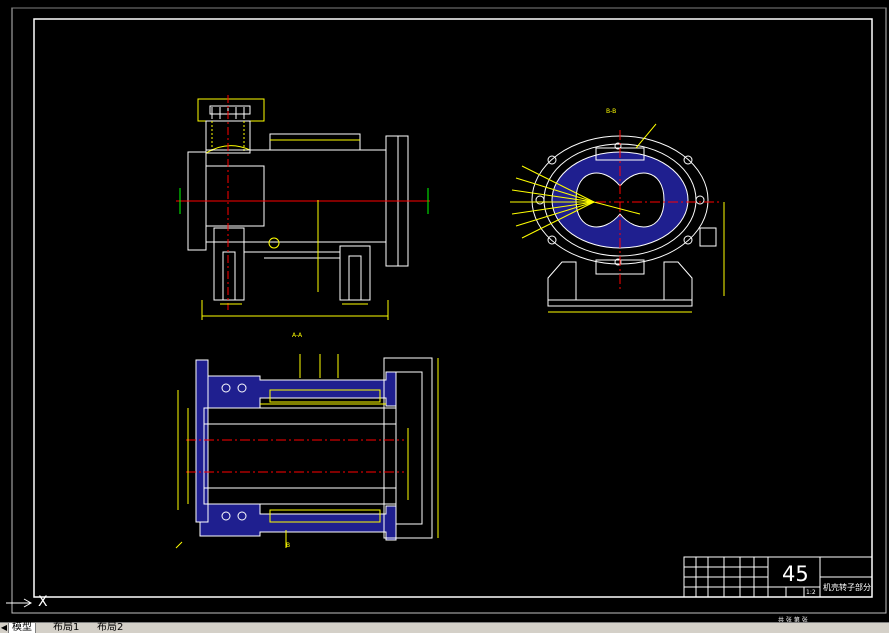 The height and width of the screenshot is (633, 889). What do you see at coordinates (303, 207) in the screenshot?
I see `front-view` at bounding box center [303, 207].